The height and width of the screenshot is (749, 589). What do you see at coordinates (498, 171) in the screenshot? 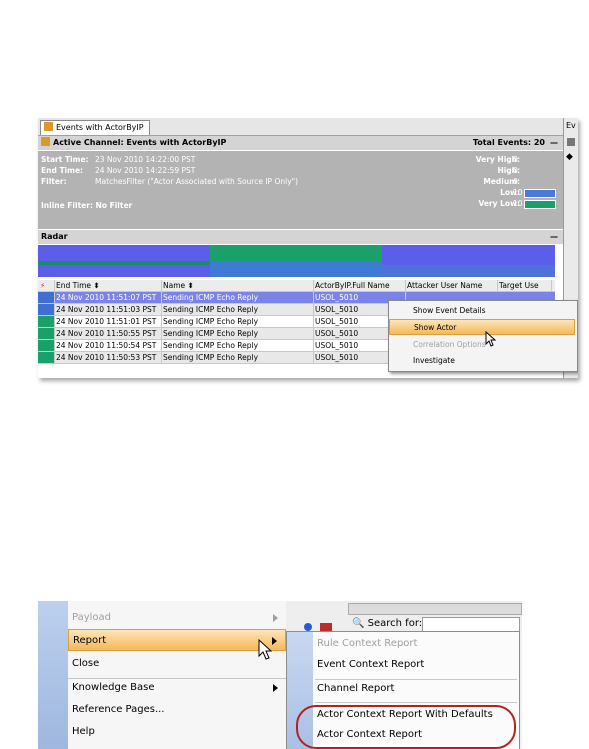
I see `severity-high: High: 0` at bounding box center [498, 171].